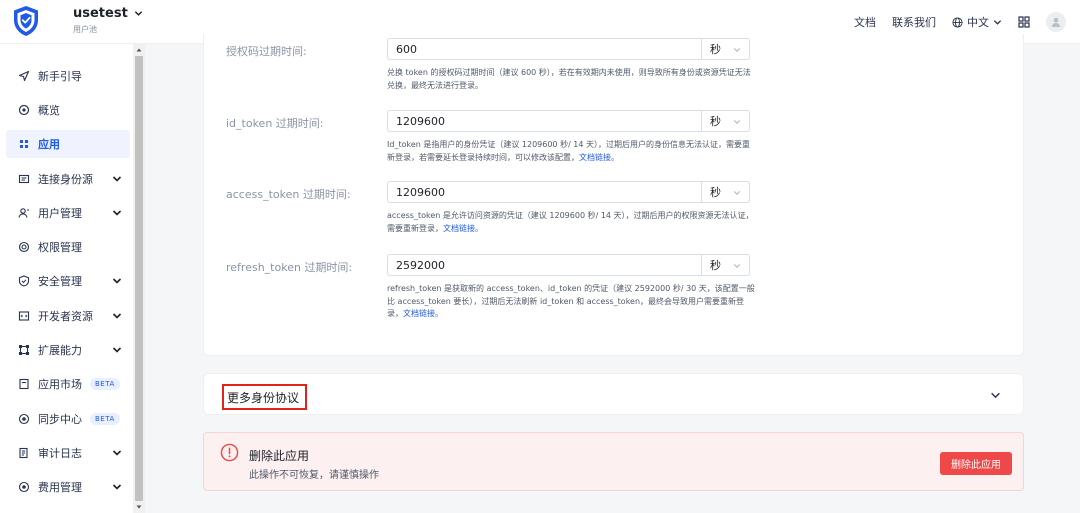 This screenshot has height=513, width=1080. Describe the element at coordinates (24, 76) in the screenshot. I see `send-icon` at that location.